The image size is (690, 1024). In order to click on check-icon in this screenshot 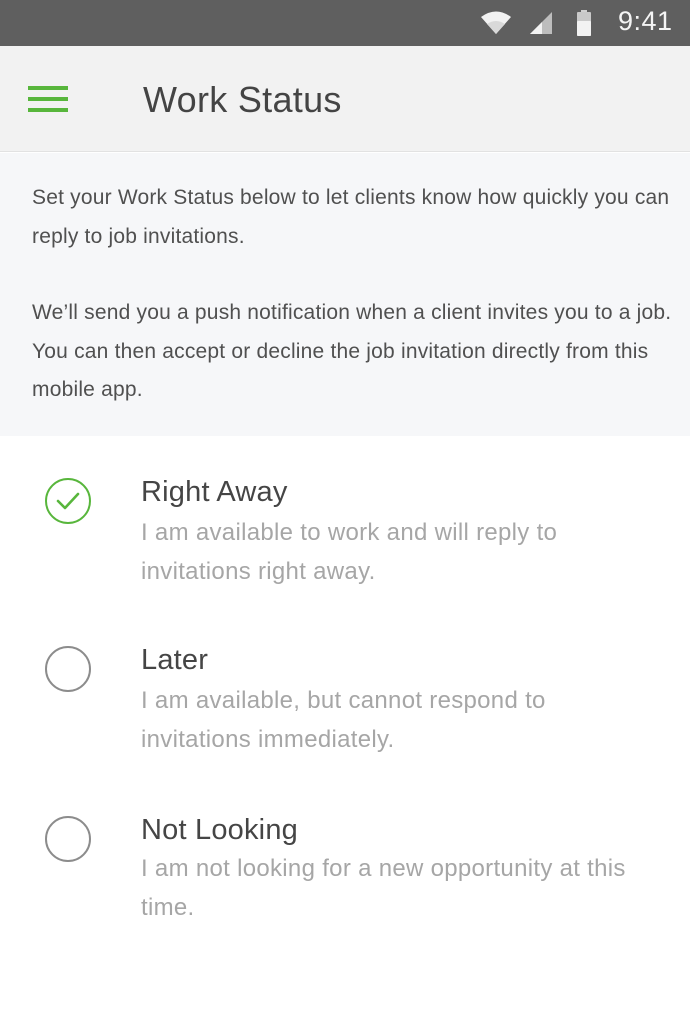, I will do `click(68, 501)`.